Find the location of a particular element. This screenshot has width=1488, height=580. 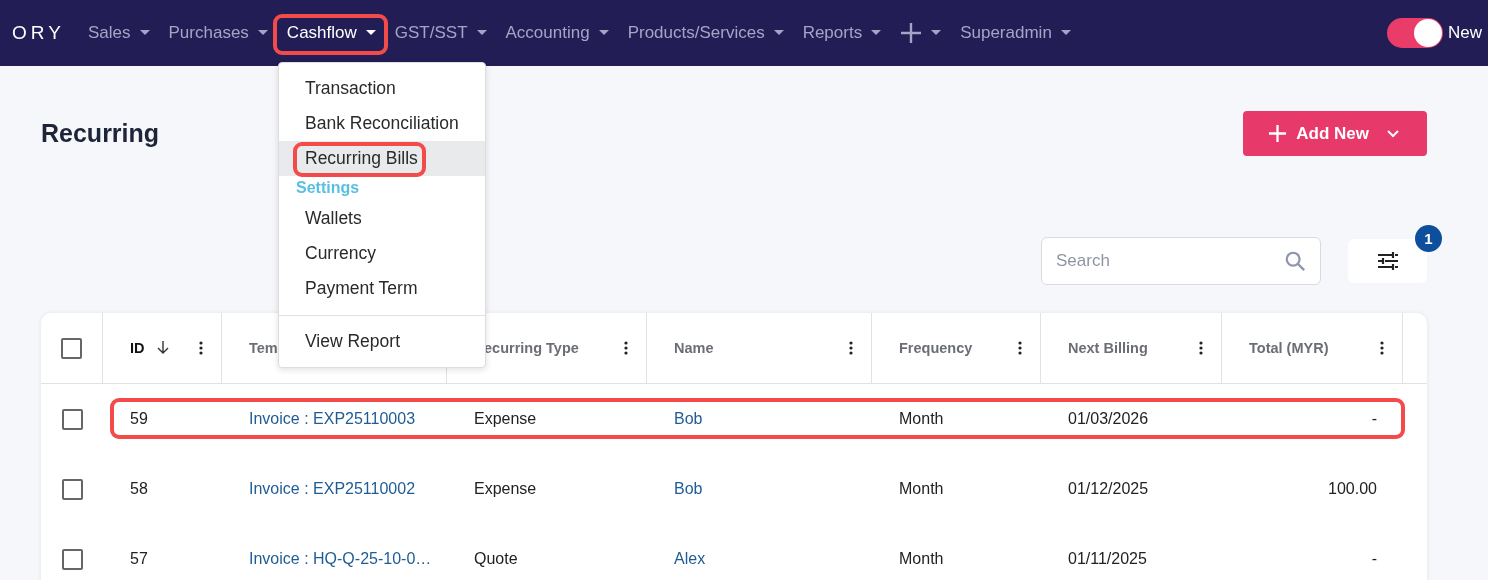

column-header: ID is located at coordinates (137, 348).